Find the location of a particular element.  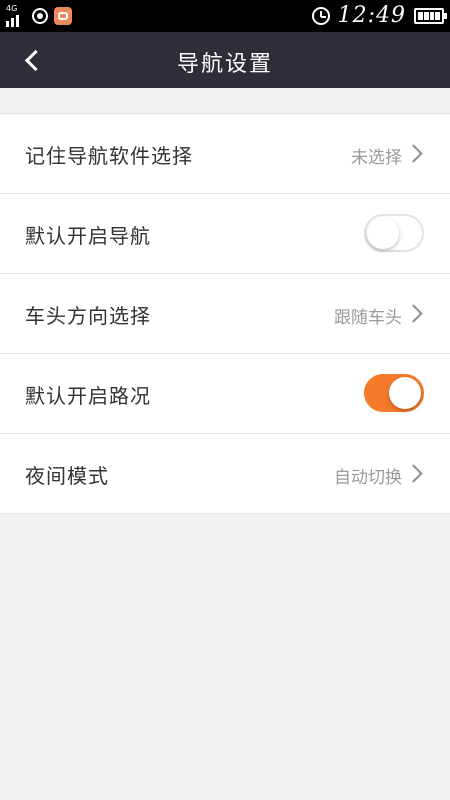

setting-value: 跟随车头 is located at coordinates (368, 318).